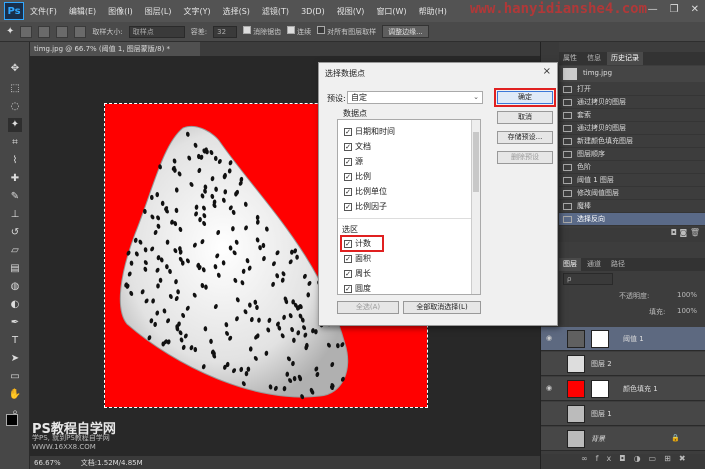  I want to click on brush-tool-icon: ✎, so click(15, 197).